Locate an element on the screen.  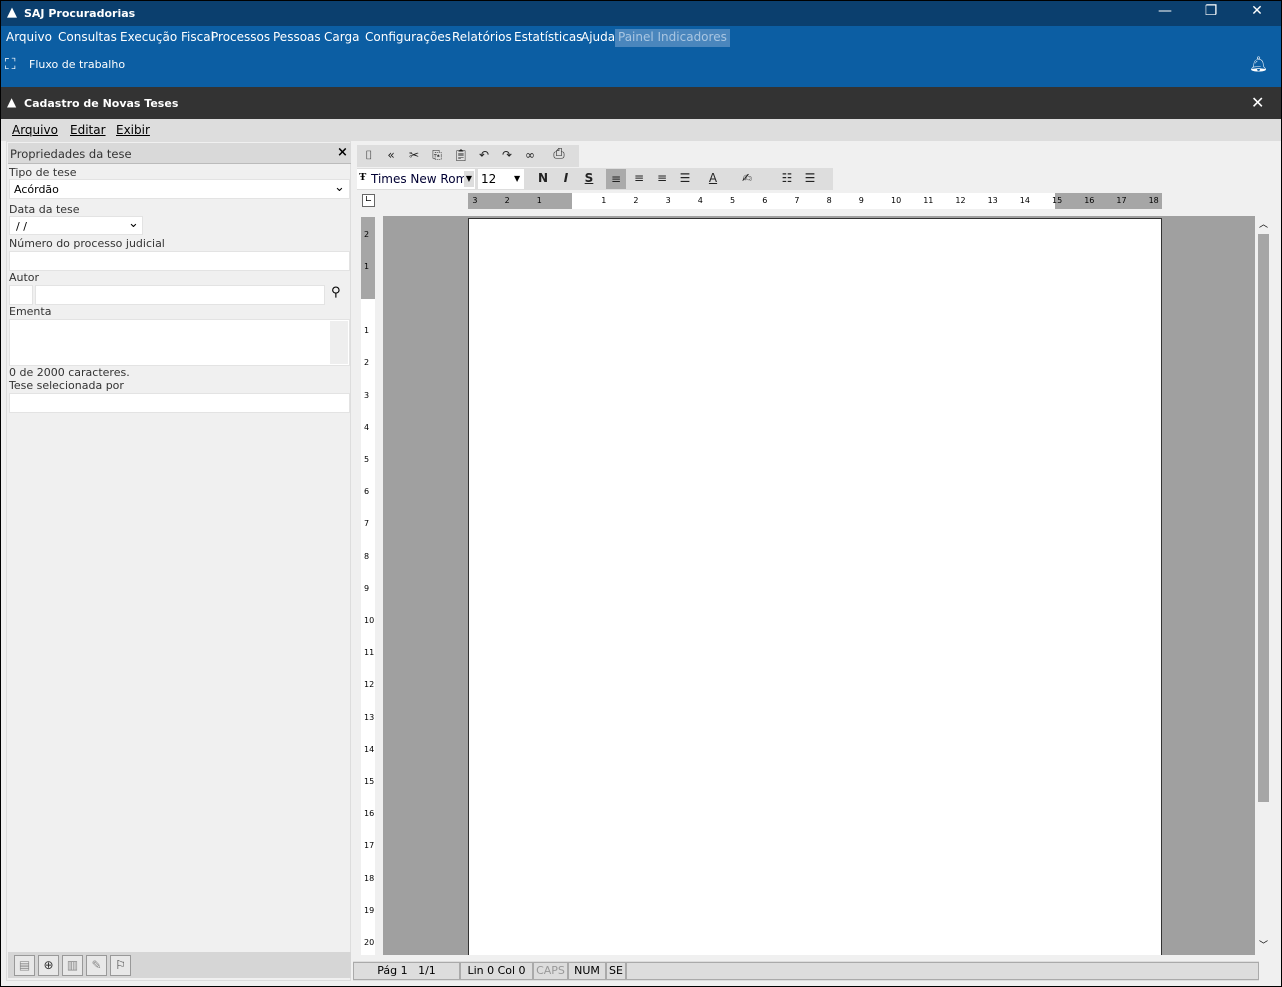
undo-icon: ↶ is located at coordinates (484, 155).